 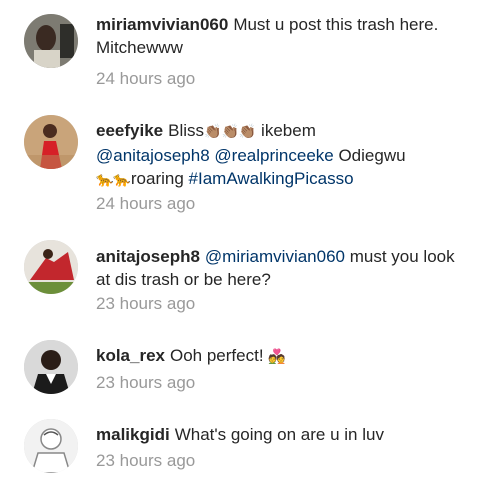 I want to click on comment-mention: @realprinceeke, so click(x=273, y=155).